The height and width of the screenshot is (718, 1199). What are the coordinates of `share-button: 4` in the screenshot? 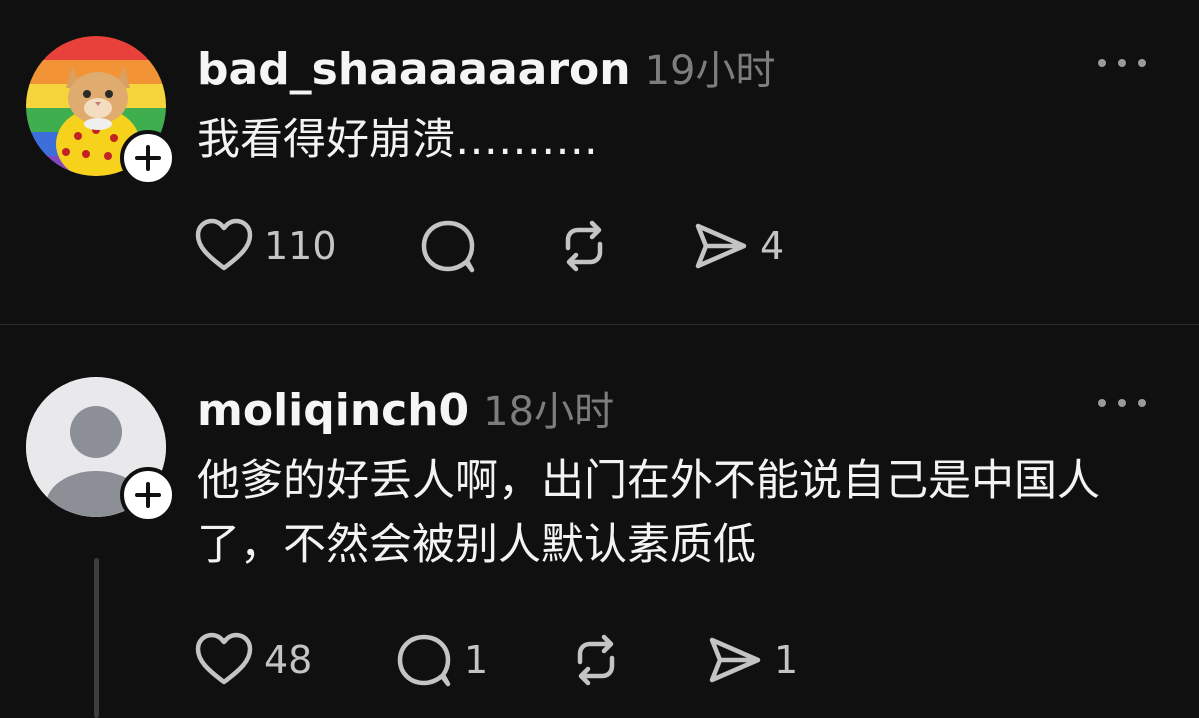 It's located at (737, 246).